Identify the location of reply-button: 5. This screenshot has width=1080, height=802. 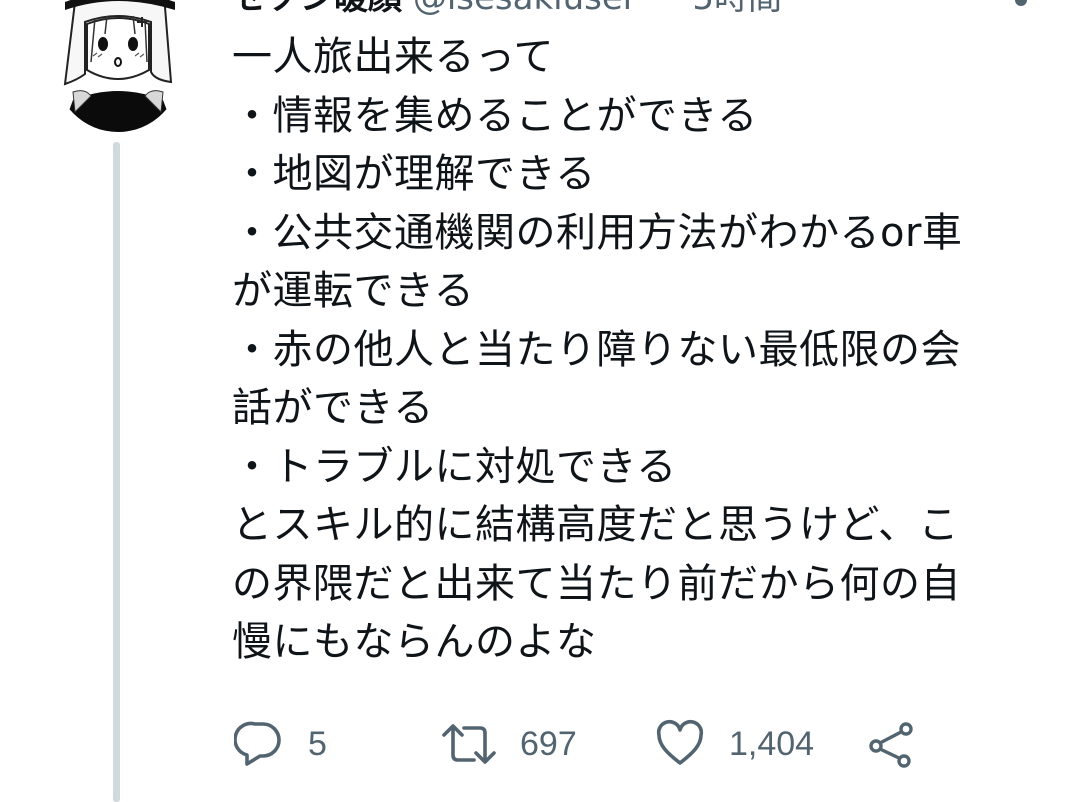
(280, 744).